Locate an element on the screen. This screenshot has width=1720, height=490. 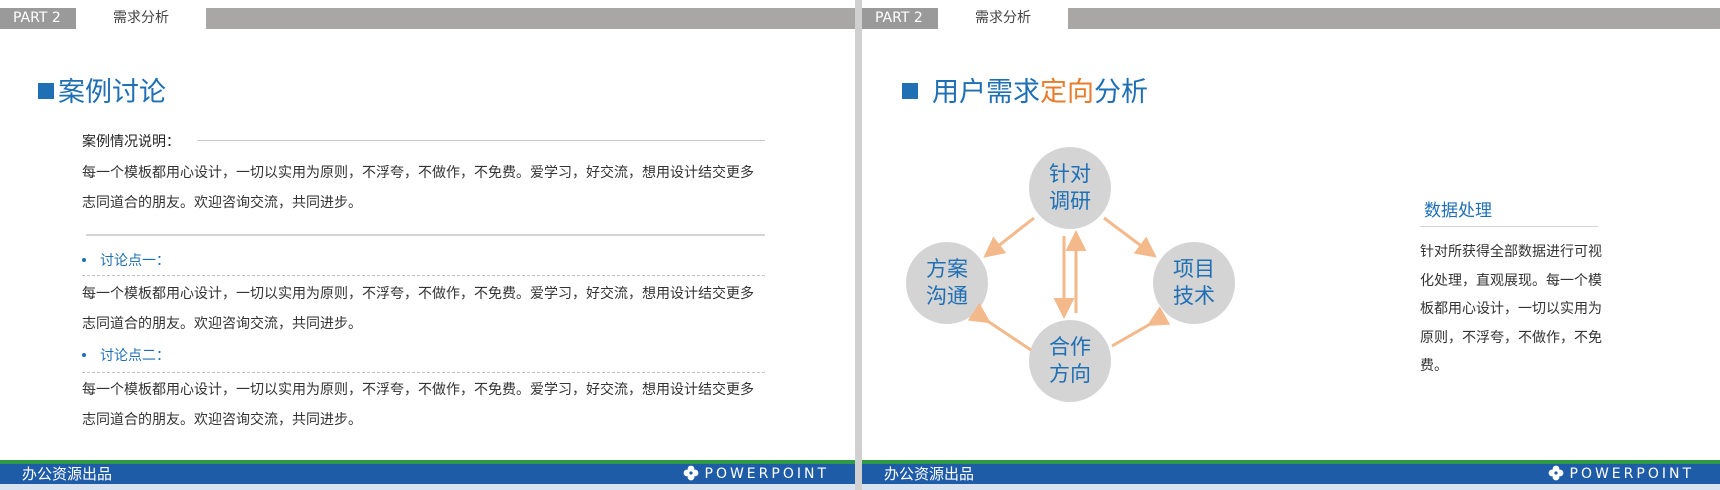
node-line: 合作 is located at coordinates (1070, 347).